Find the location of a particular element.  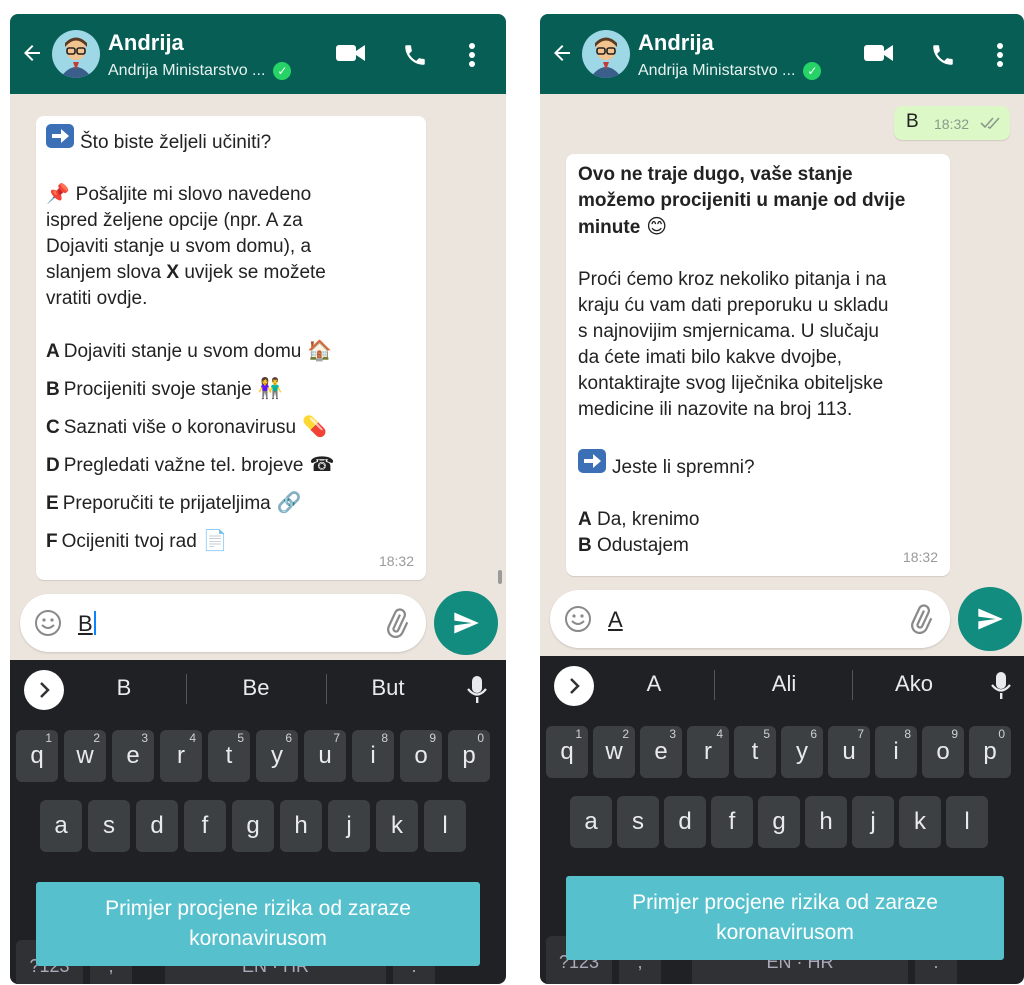

key-number-hint: 3 is located at coordinates (672, 734).